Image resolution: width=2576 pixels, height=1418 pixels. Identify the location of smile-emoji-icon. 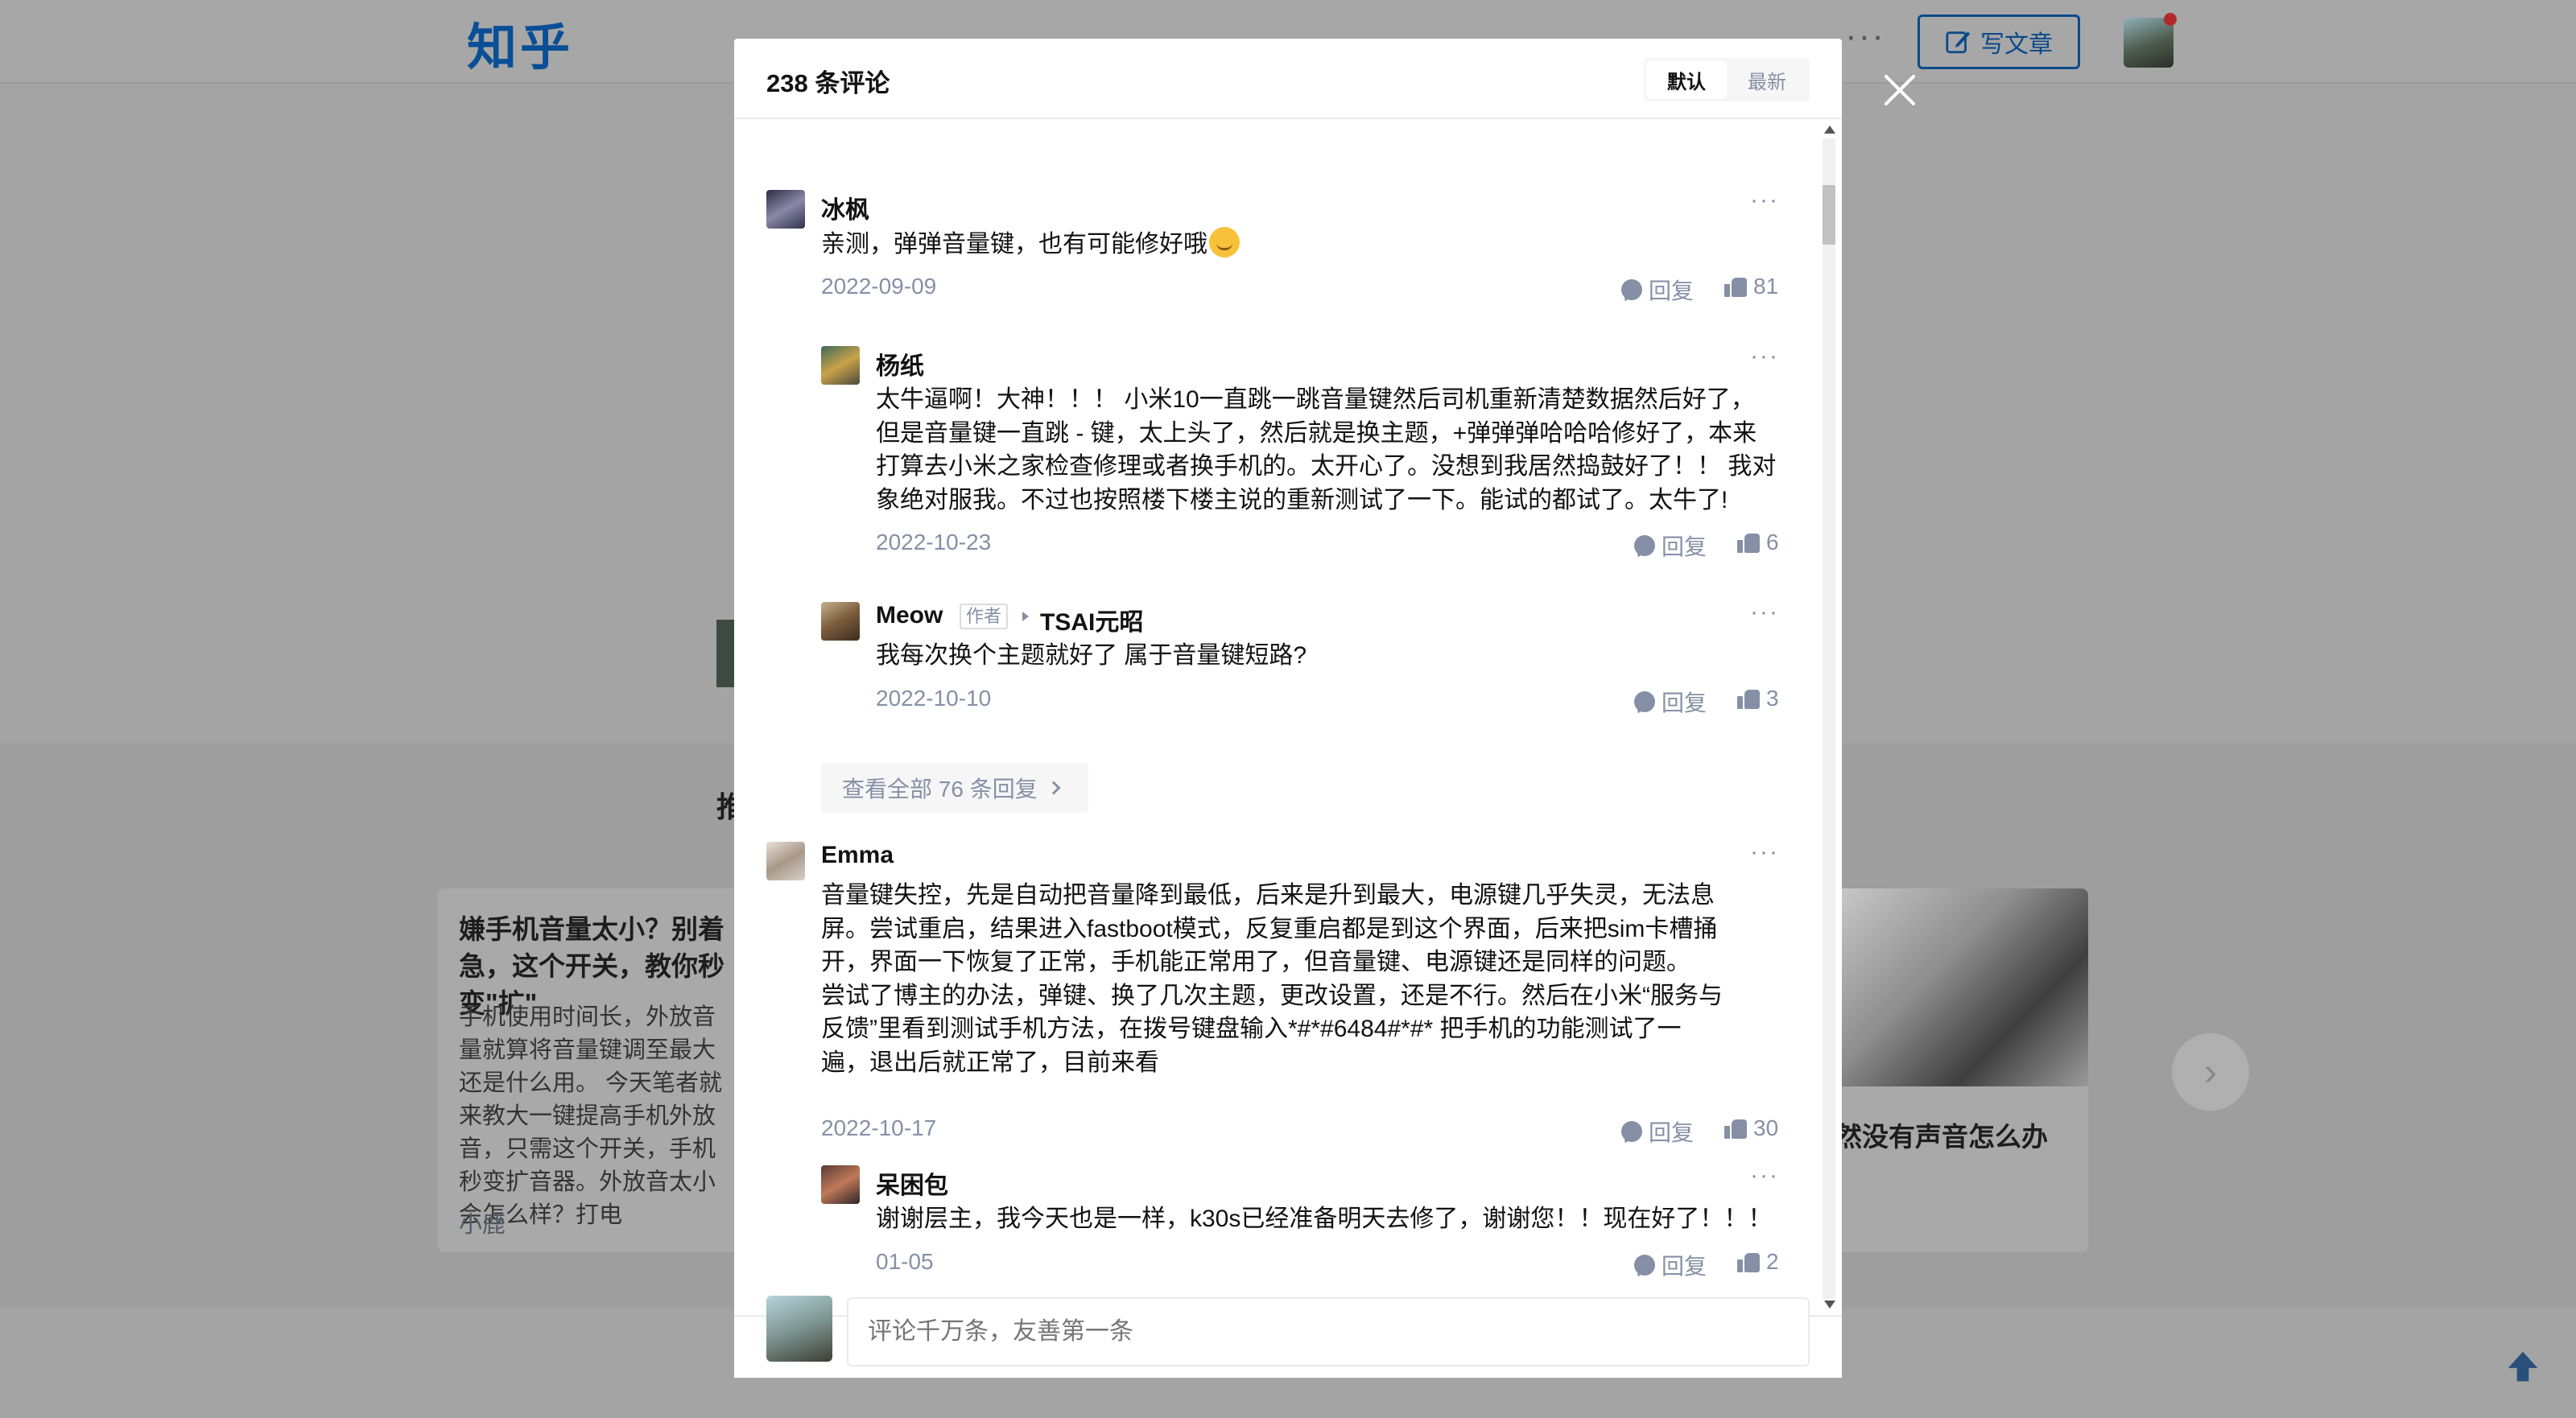
(1224, 242).